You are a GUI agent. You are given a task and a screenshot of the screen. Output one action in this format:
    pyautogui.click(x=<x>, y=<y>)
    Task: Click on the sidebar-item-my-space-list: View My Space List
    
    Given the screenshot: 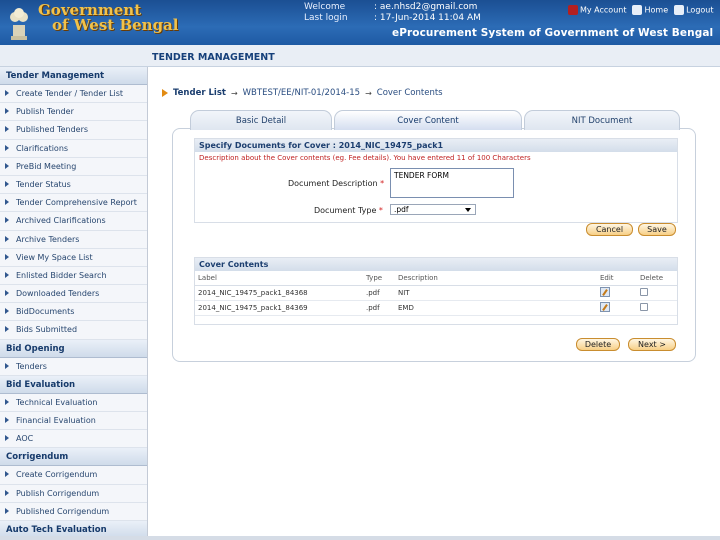 What is the action you would take?
    pyautogui.click(x=73, y=258)
    